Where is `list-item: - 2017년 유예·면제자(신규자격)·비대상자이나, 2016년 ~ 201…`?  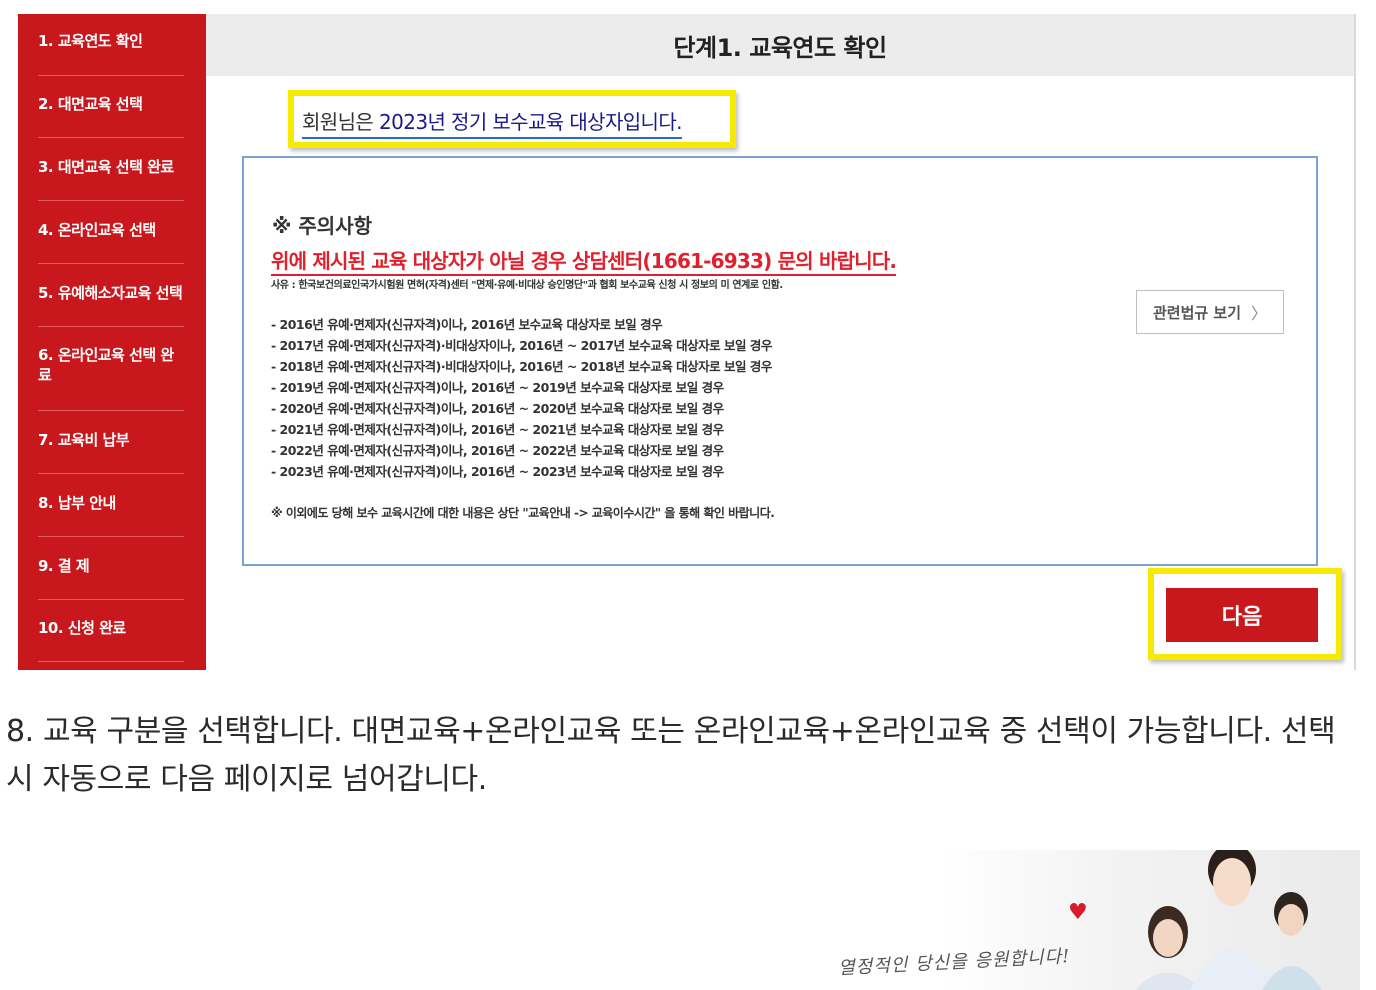
list-item: - 2017년 유예·면제자(신규자격)·비대상자이나, 2016년 ~ 201… is located at coordinates (521, 345).